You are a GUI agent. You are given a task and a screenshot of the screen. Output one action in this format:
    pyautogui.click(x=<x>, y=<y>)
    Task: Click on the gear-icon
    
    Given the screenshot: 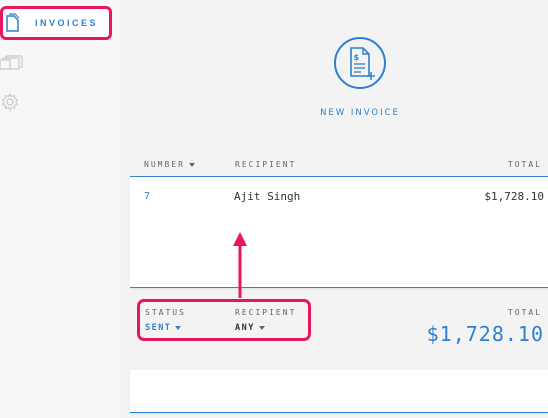 What is the action you would take?
    pyautogui.click(x=10, y=102)
    